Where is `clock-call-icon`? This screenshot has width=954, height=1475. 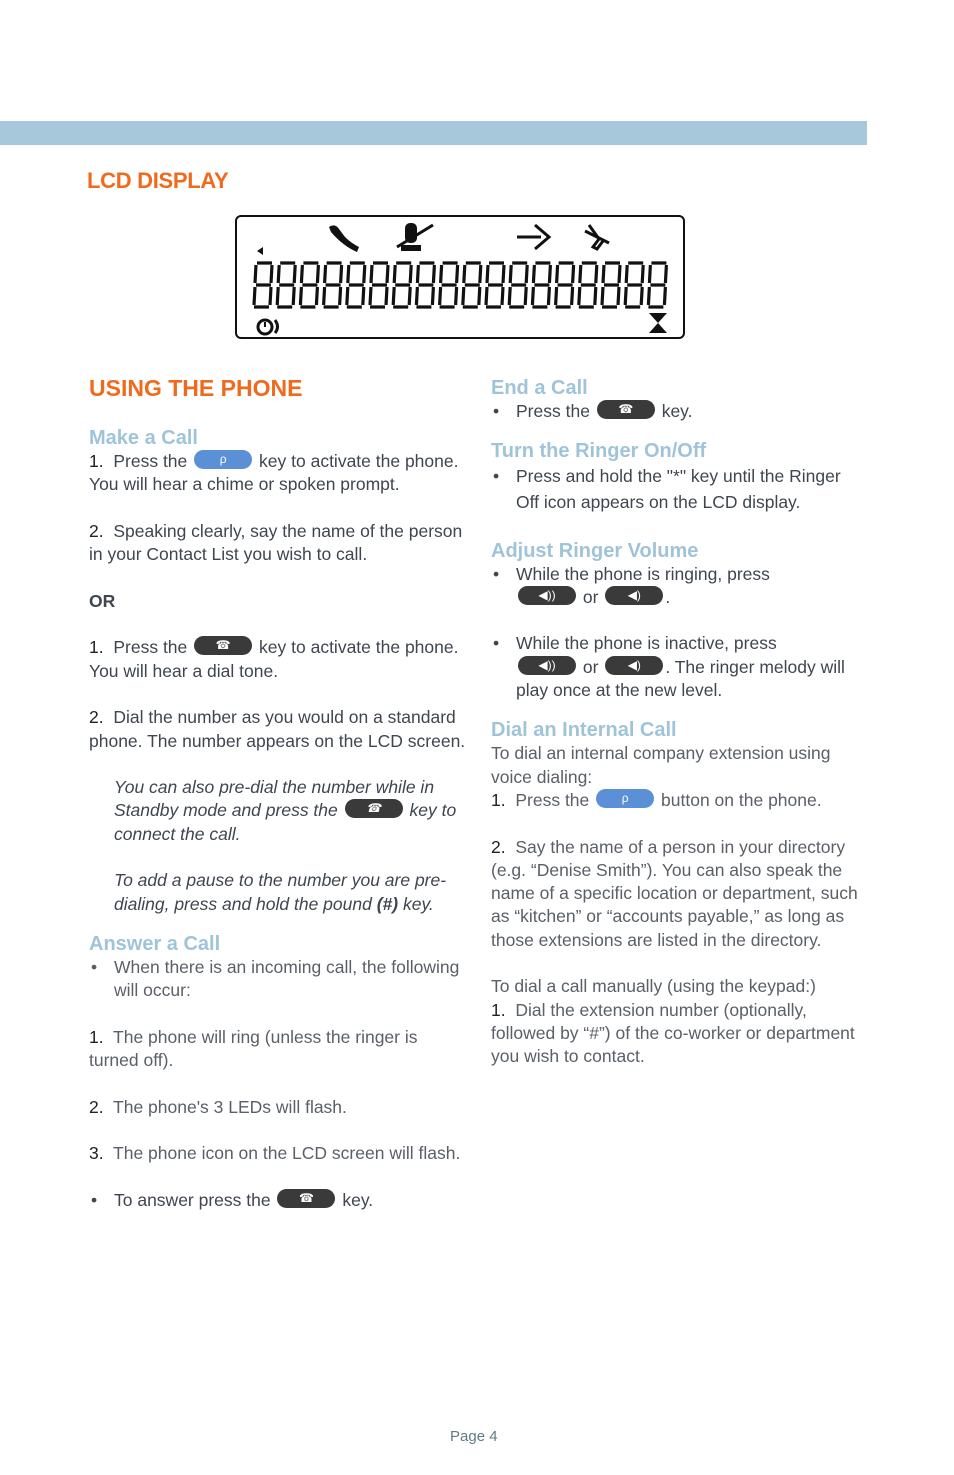
clock-call-icon is located at coordinates (267, 327).